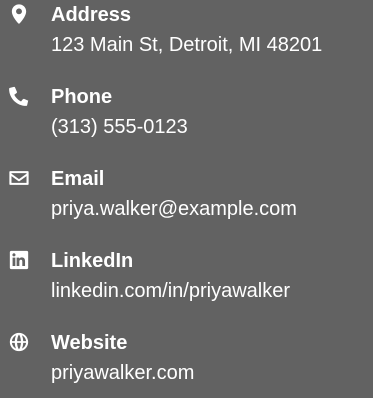 This screenshot has height=398, width=373. What do you see at coordinates (19, 260) in the screenshot?
I see `linkedin-icon` at bounding box center [19, 260].